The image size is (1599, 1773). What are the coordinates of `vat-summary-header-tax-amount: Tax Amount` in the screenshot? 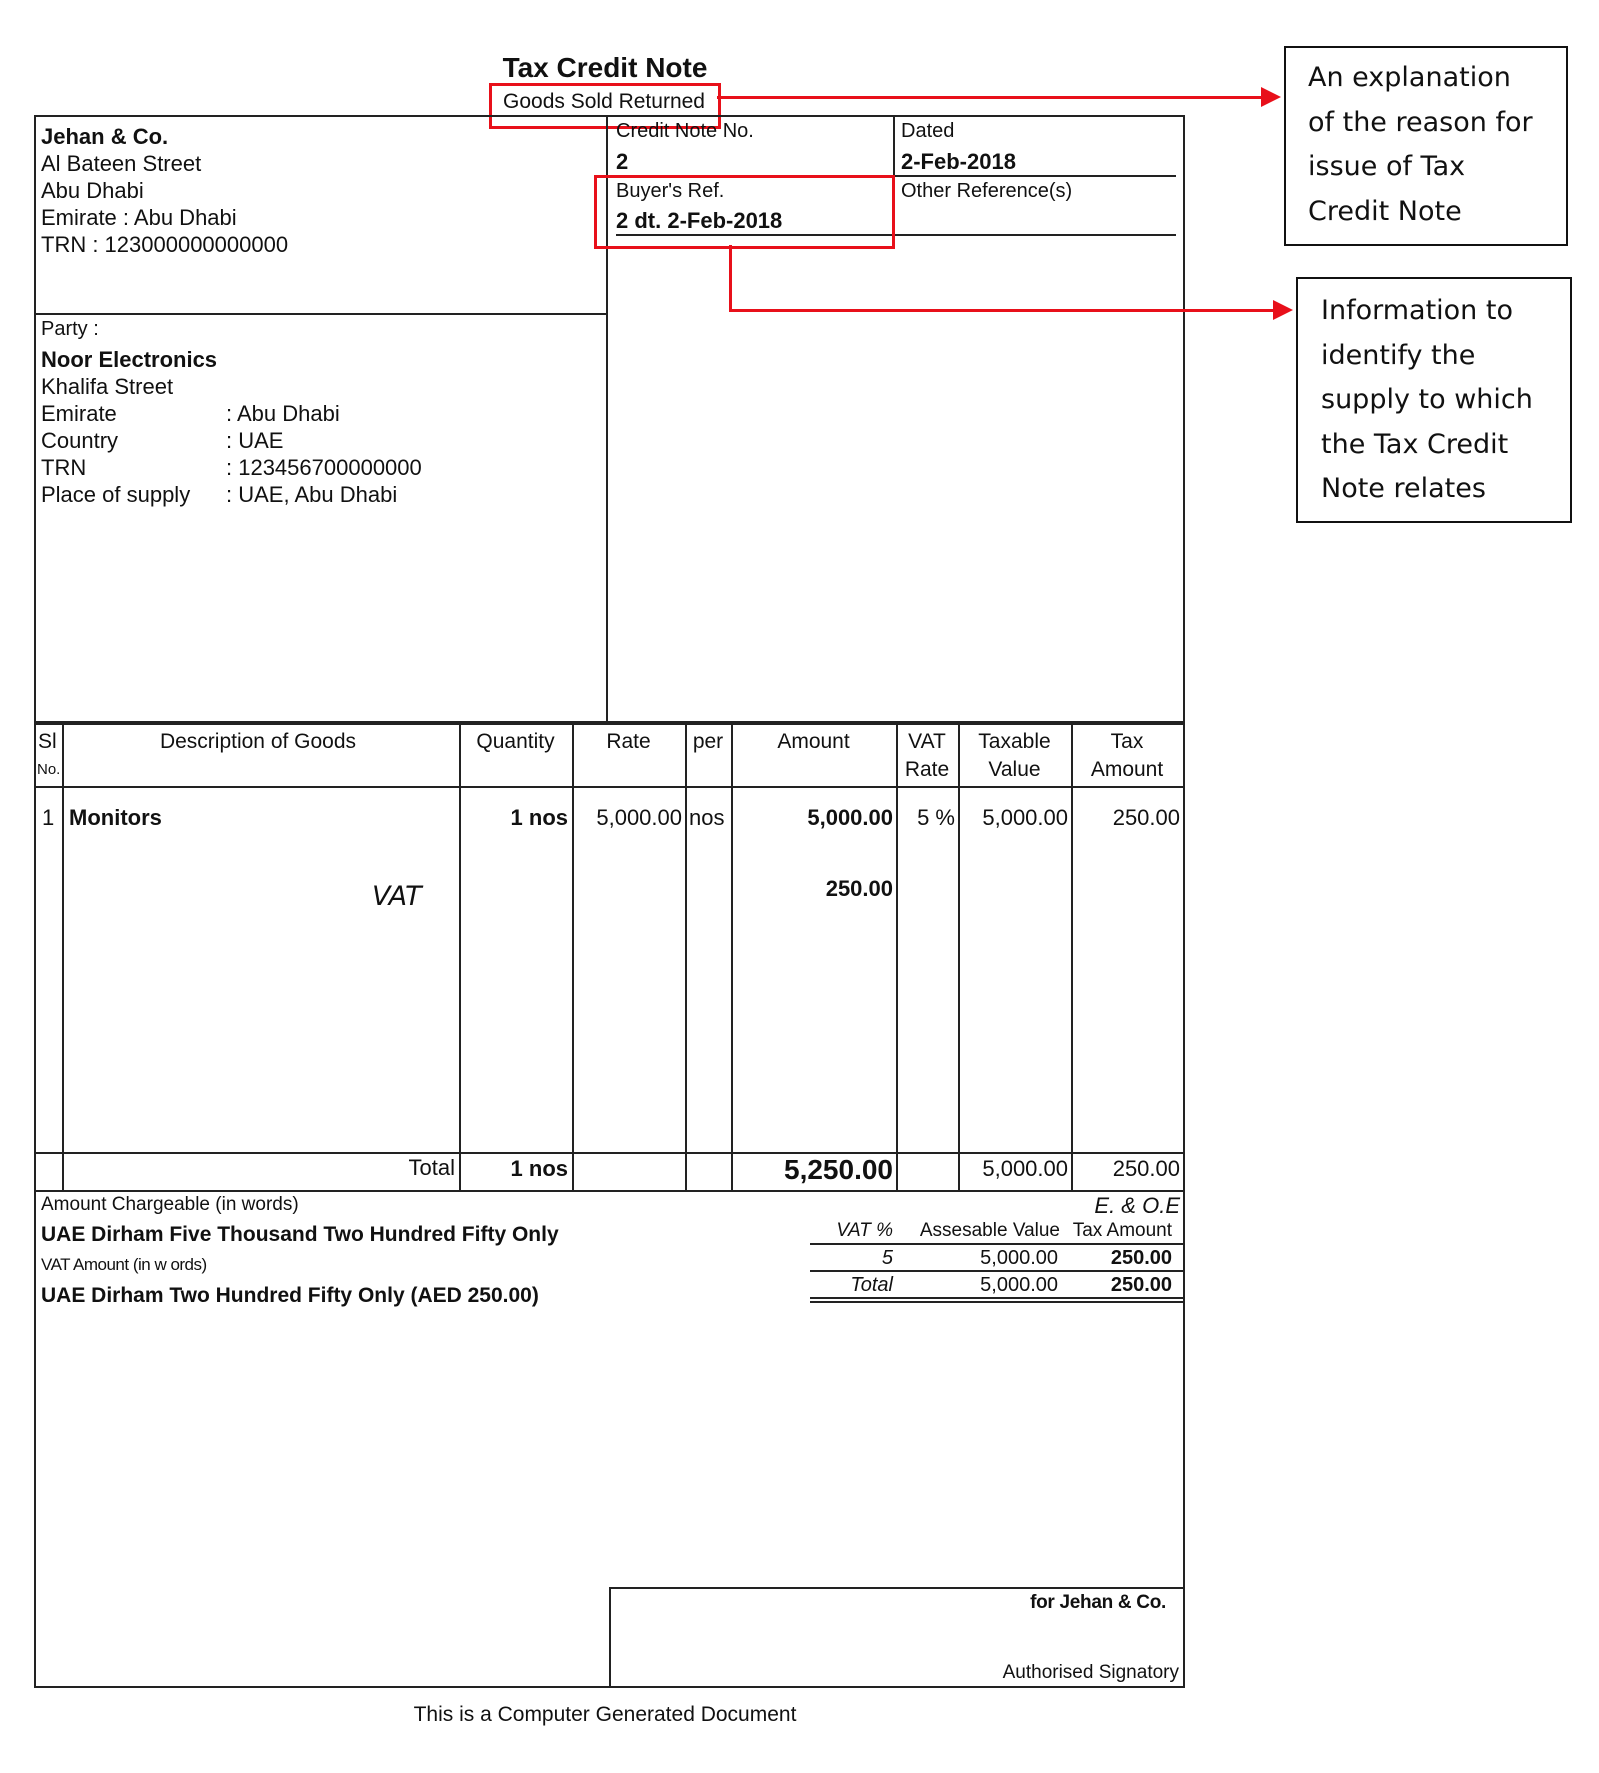 It's located at (1122, 1230).